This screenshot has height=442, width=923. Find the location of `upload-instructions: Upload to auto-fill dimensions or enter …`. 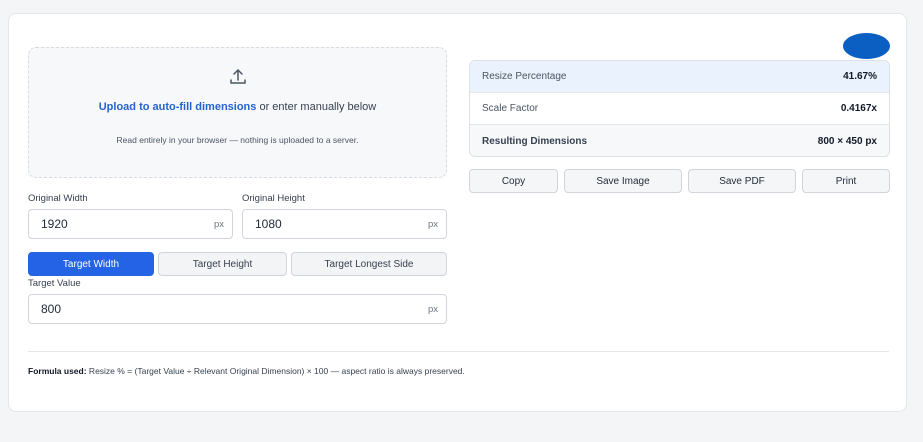

upload-instructions: Upload to auto-fill dimensions or enter … is located at coordinates (237, 107).